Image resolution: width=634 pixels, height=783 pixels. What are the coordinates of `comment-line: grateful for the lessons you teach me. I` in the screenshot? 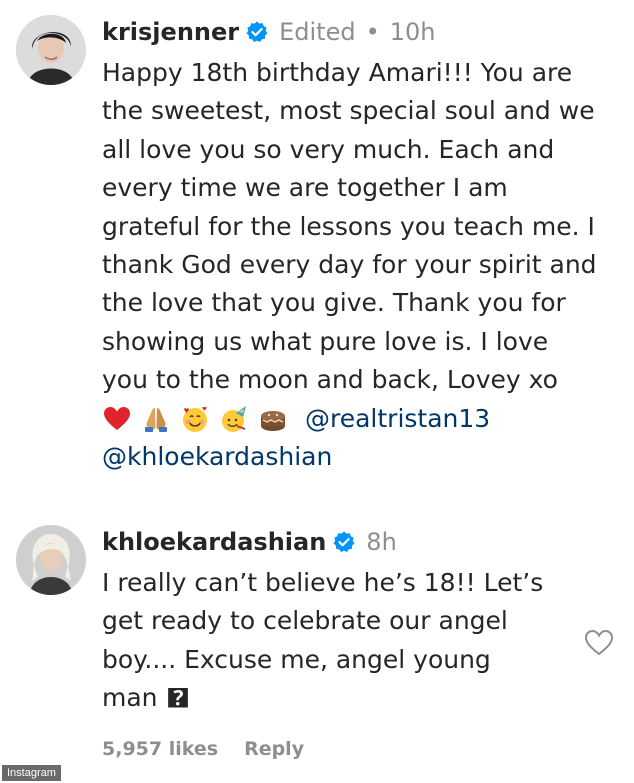 It's located at (348, 226).